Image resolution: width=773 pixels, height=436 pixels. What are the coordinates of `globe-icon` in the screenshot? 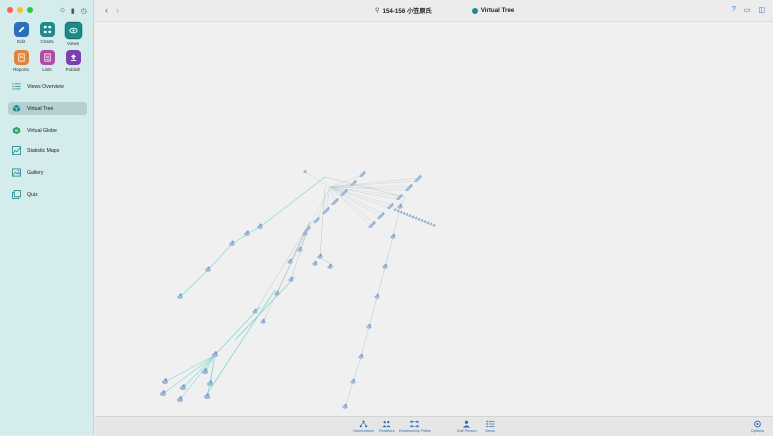 It's located at (16, 130).